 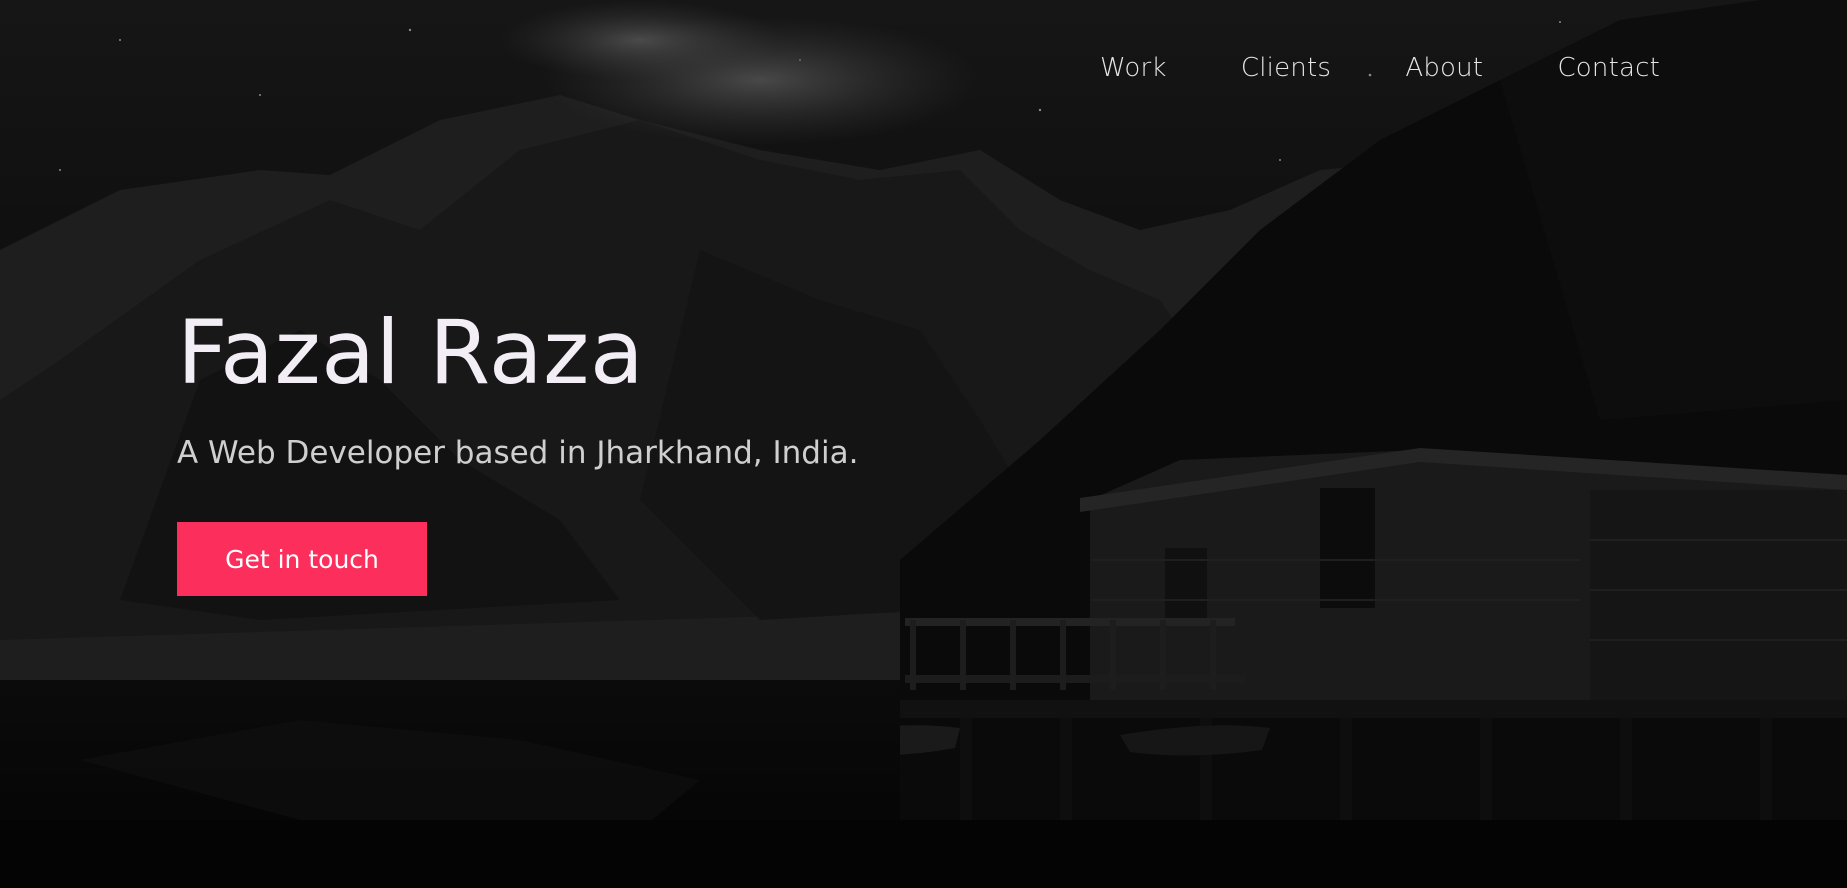 What do you see at coordinates (1444, 68) in the screenshot?
I see `nav-link-about: About` at bounding box center [1444, 68].